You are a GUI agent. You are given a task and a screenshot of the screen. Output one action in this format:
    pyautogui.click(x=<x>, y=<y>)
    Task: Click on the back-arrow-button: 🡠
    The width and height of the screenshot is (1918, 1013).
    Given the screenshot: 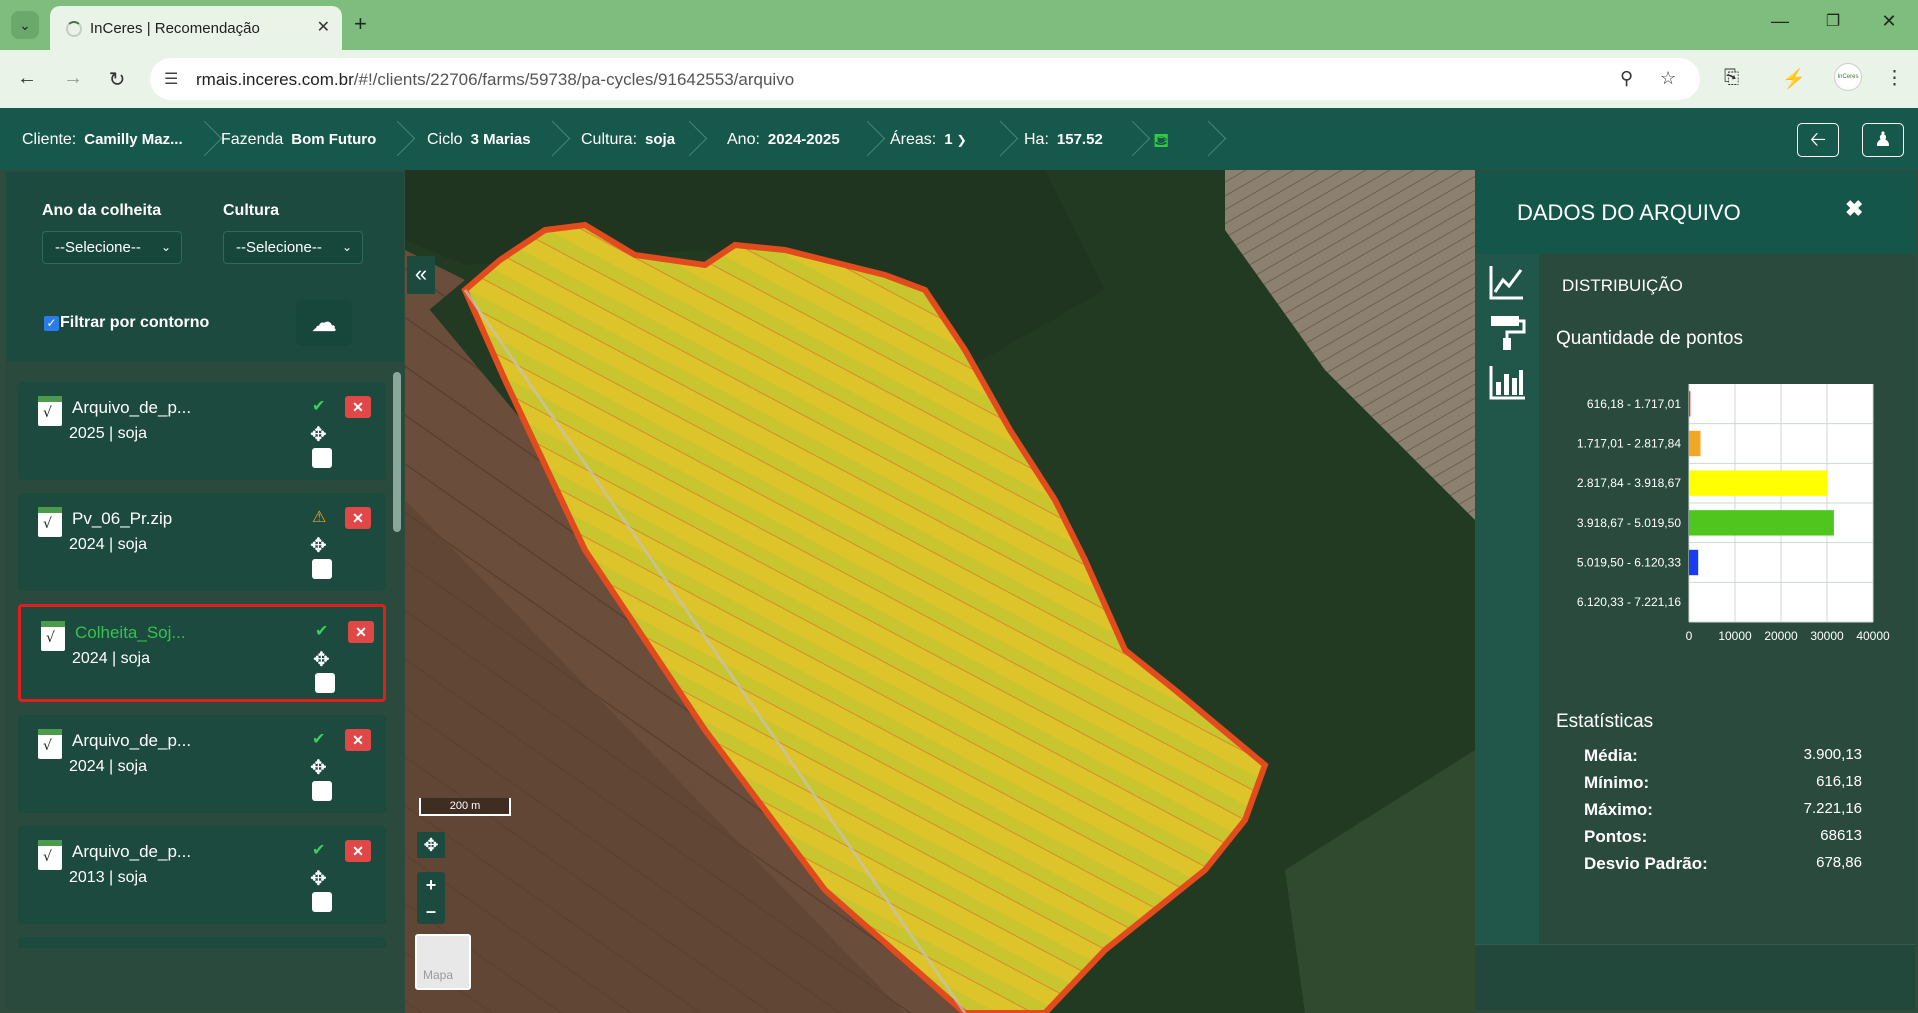 What is the action you would take?
    pyautogui.click(x=1818, y=140)
    